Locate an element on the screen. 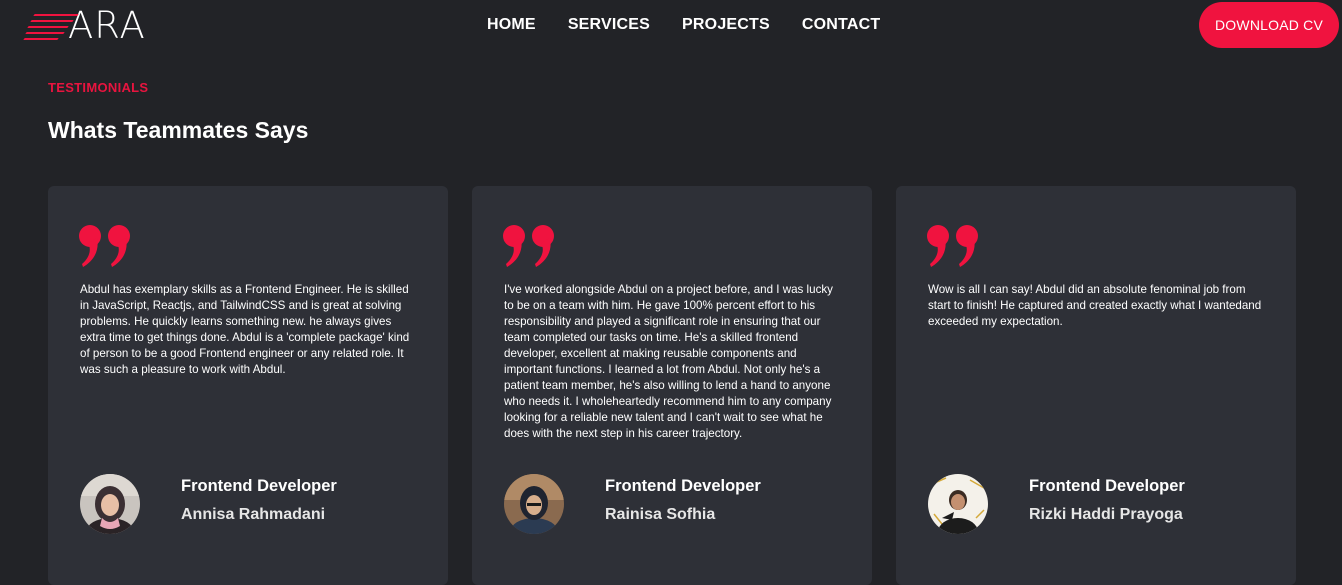 Image resolution: width=1342 pixels, height=585 pixels. testimonial-name: Annisa Rahmadani is located at coordinates (253, 514).